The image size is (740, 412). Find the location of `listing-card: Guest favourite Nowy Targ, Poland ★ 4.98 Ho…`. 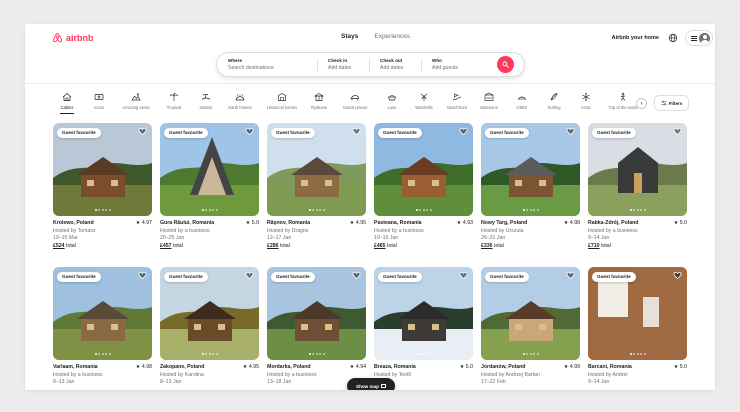

listing-card: Guest favourite Nowy Targ, Poland ★ 4.98 Ho… is located at coordinates (530, 186).